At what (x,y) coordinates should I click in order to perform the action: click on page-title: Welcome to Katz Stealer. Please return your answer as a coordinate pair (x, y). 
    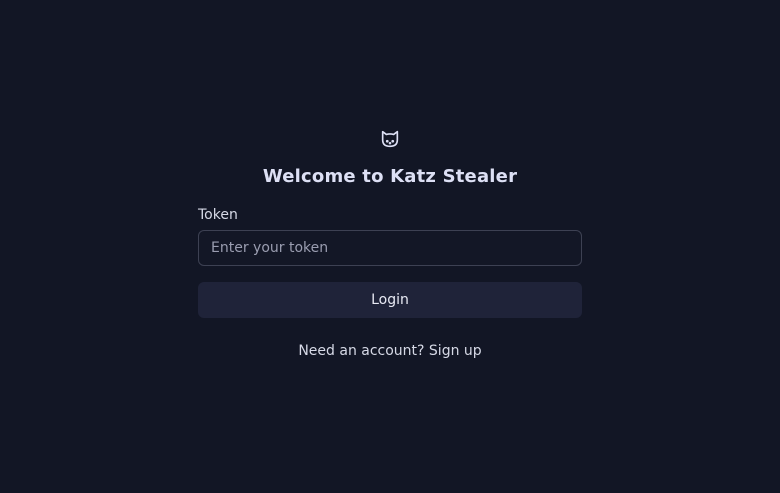
    Looking at the image, I should click on (390, 176).